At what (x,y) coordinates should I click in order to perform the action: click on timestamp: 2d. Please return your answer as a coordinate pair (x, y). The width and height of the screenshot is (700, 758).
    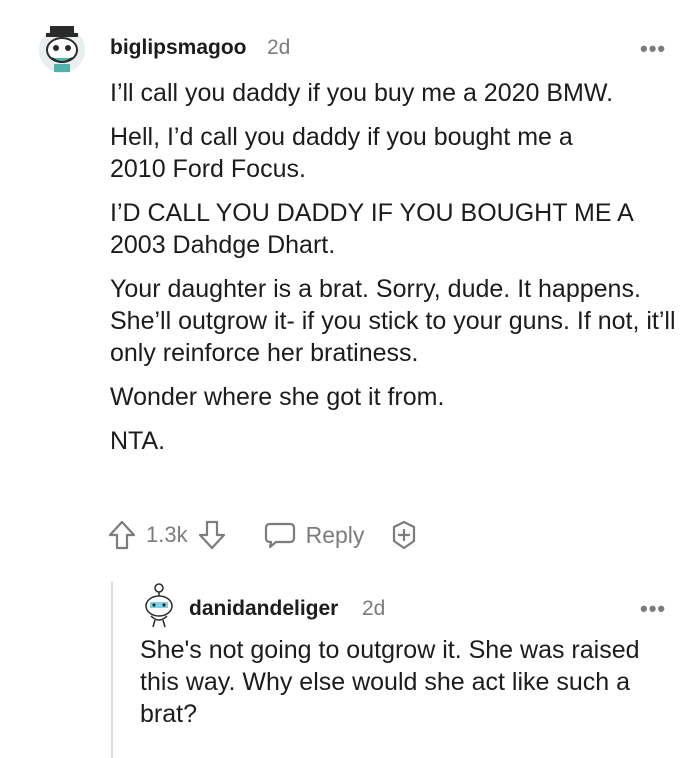
    Looking at the image, I should click on (279, 47).